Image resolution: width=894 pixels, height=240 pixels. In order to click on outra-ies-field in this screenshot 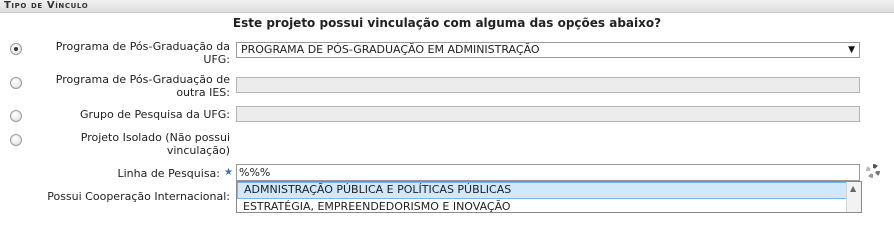, I will do `click(548, 85)`.